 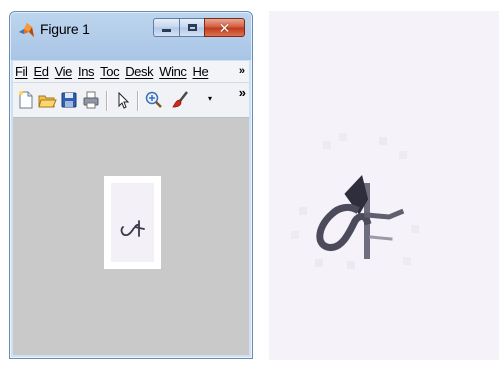 I want to click on menu-insert: Ins, so click(x=86, y=71).